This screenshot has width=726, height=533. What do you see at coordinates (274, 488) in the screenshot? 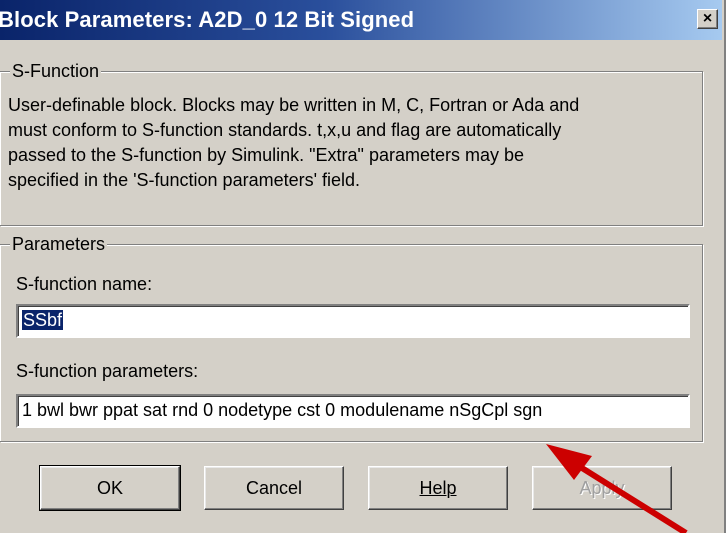
I see `cancel-button: Cancel` at bounding box center [274, 488].